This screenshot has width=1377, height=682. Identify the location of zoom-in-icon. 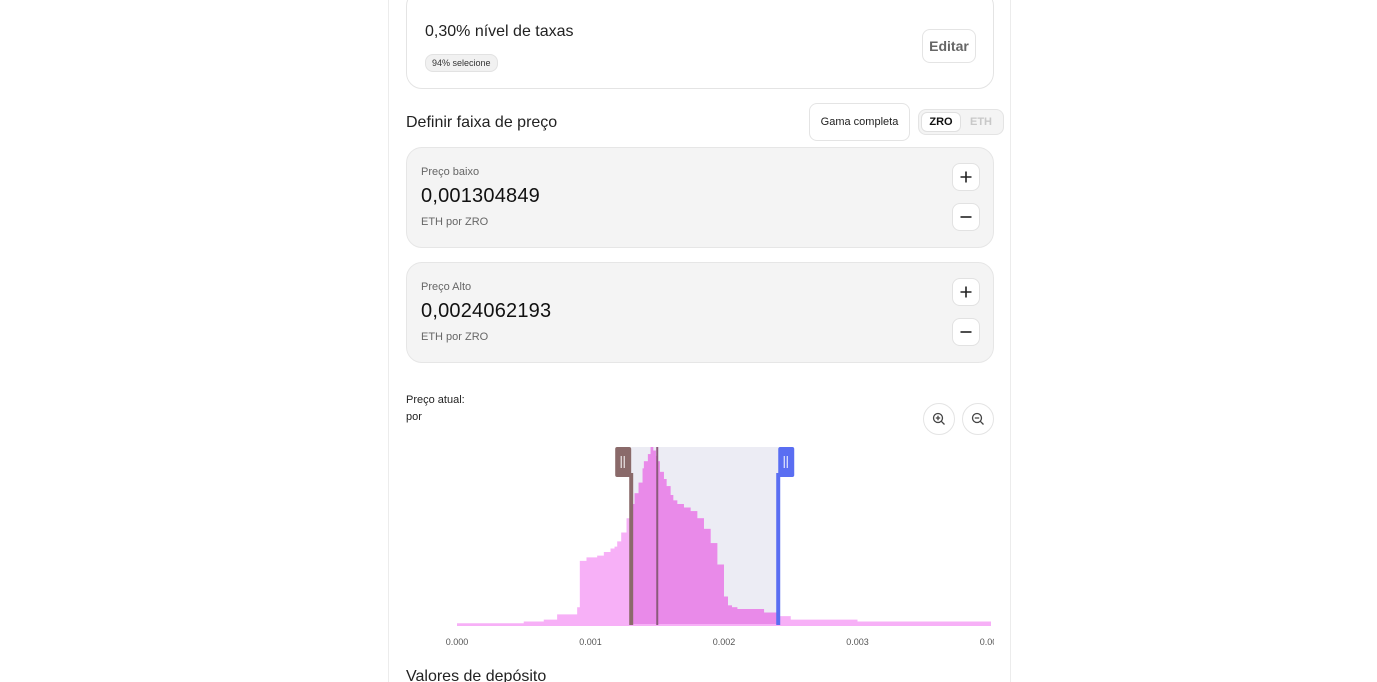
(938, 418).